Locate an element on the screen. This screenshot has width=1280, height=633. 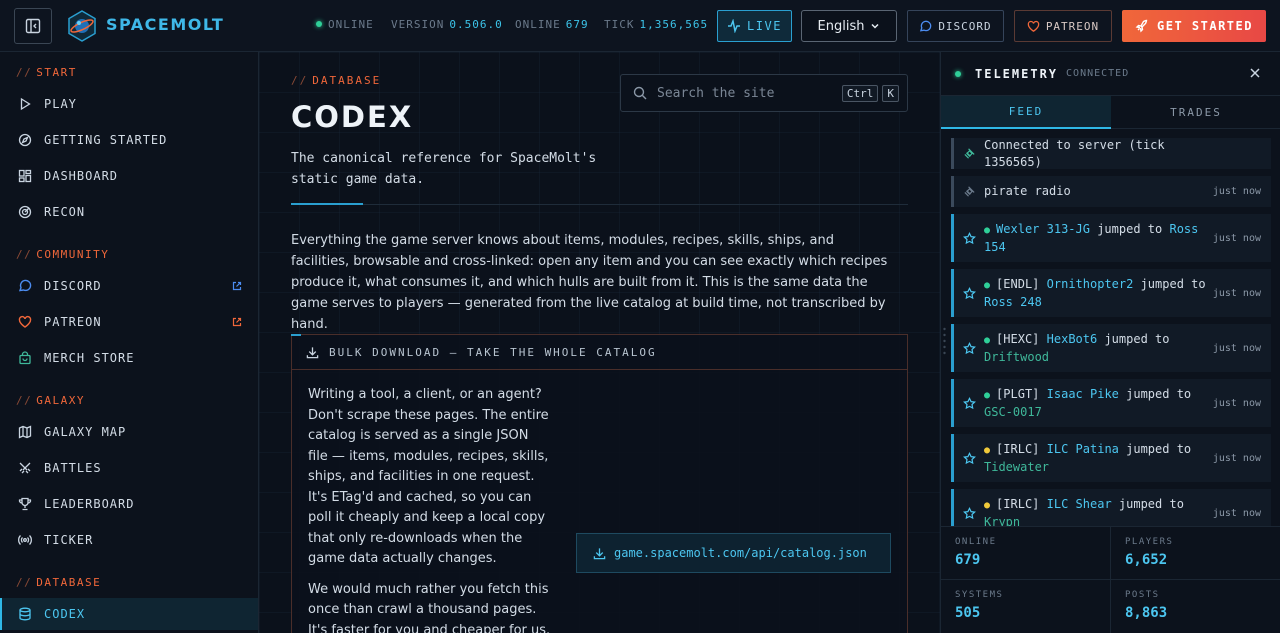
online-players-stat: ONLINE 679 is located at coordinates (552, 24).